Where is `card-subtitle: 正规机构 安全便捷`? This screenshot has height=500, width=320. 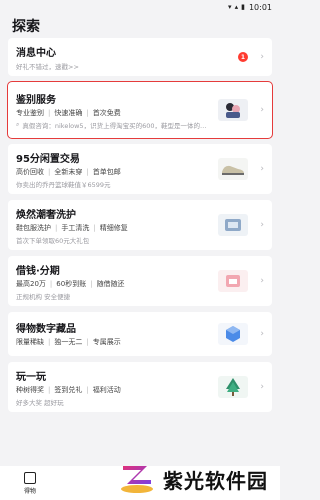 card-subtitle: 正规机构 安全便捷 is located at coordinates (43, 296).